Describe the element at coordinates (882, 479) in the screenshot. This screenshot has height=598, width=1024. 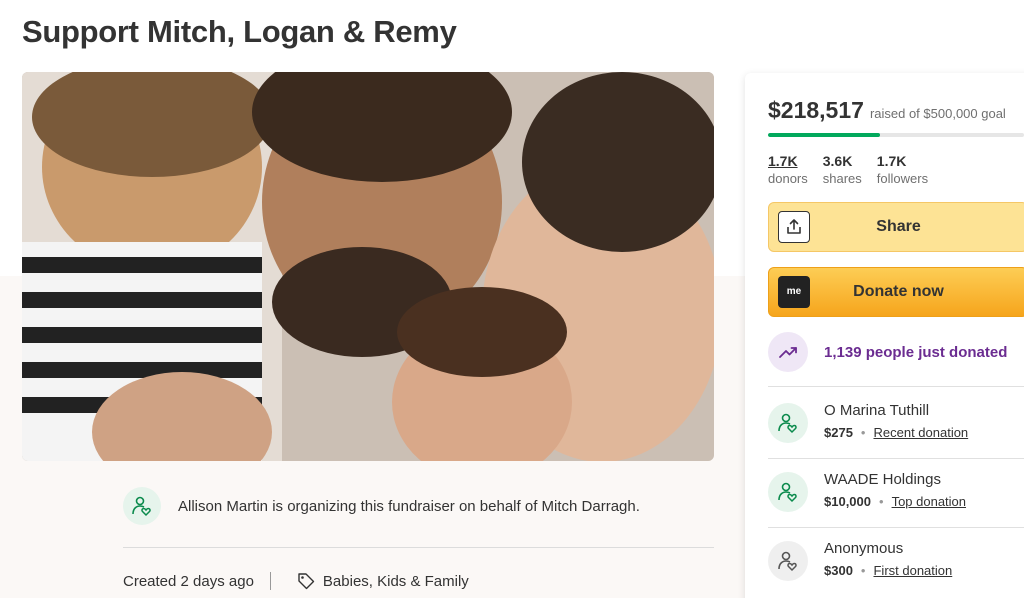
I see `donor-name: WAADE Holdings` at that location.